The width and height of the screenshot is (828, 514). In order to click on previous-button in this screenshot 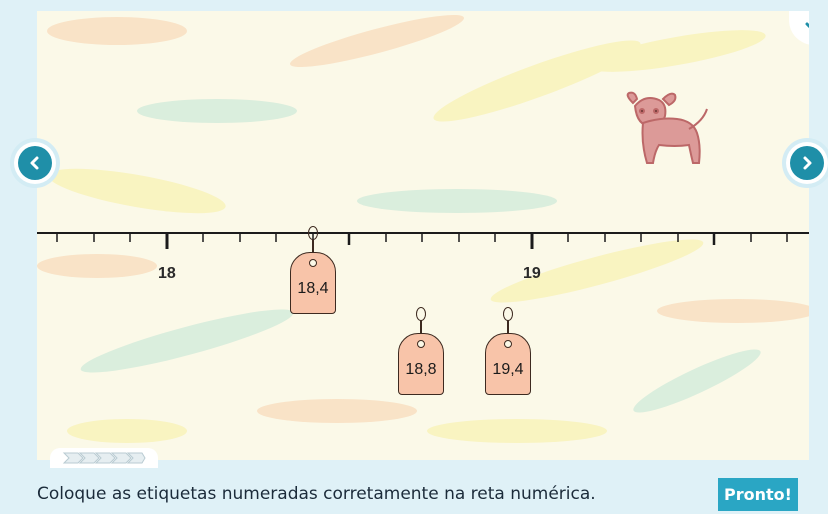, I will do `click(35, 163)`.